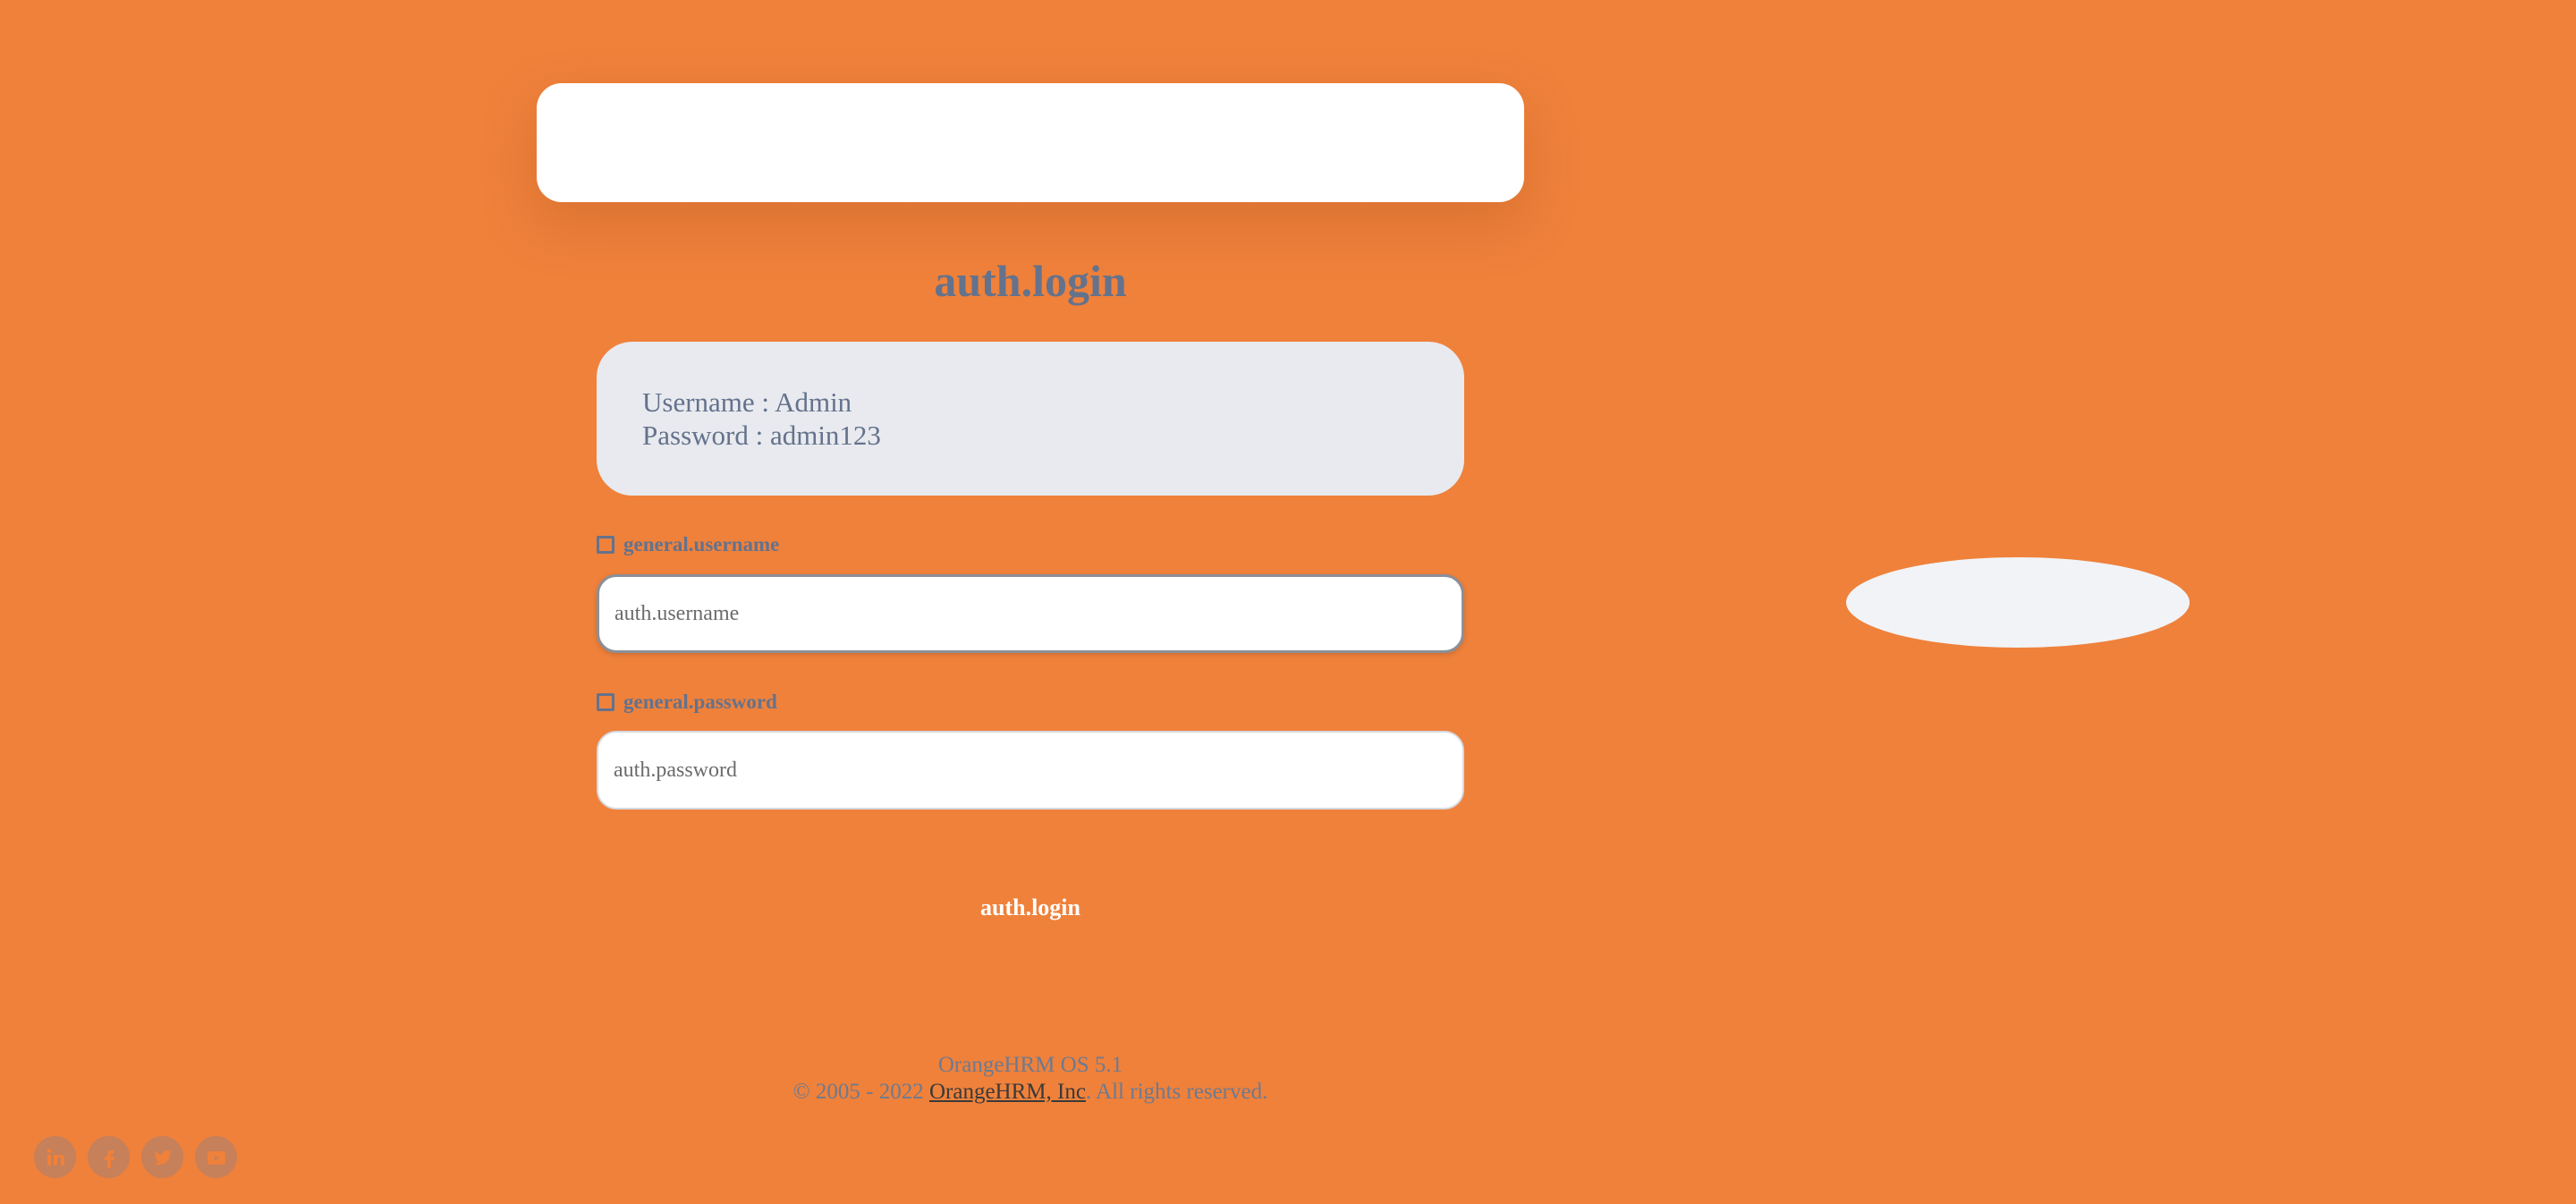 The width and height of the screenshot is (2576, 1204). Describe the element at coordinates (1030, 908) in the screenshot. I see `login-button: auth.login` at that location.